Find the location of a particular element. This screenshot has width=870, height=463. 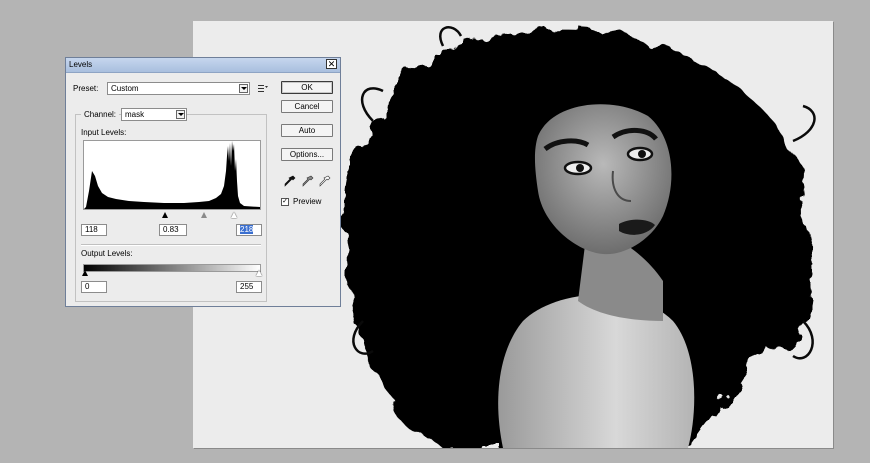

auto-button: Auto is located at coordinates (307, 130).